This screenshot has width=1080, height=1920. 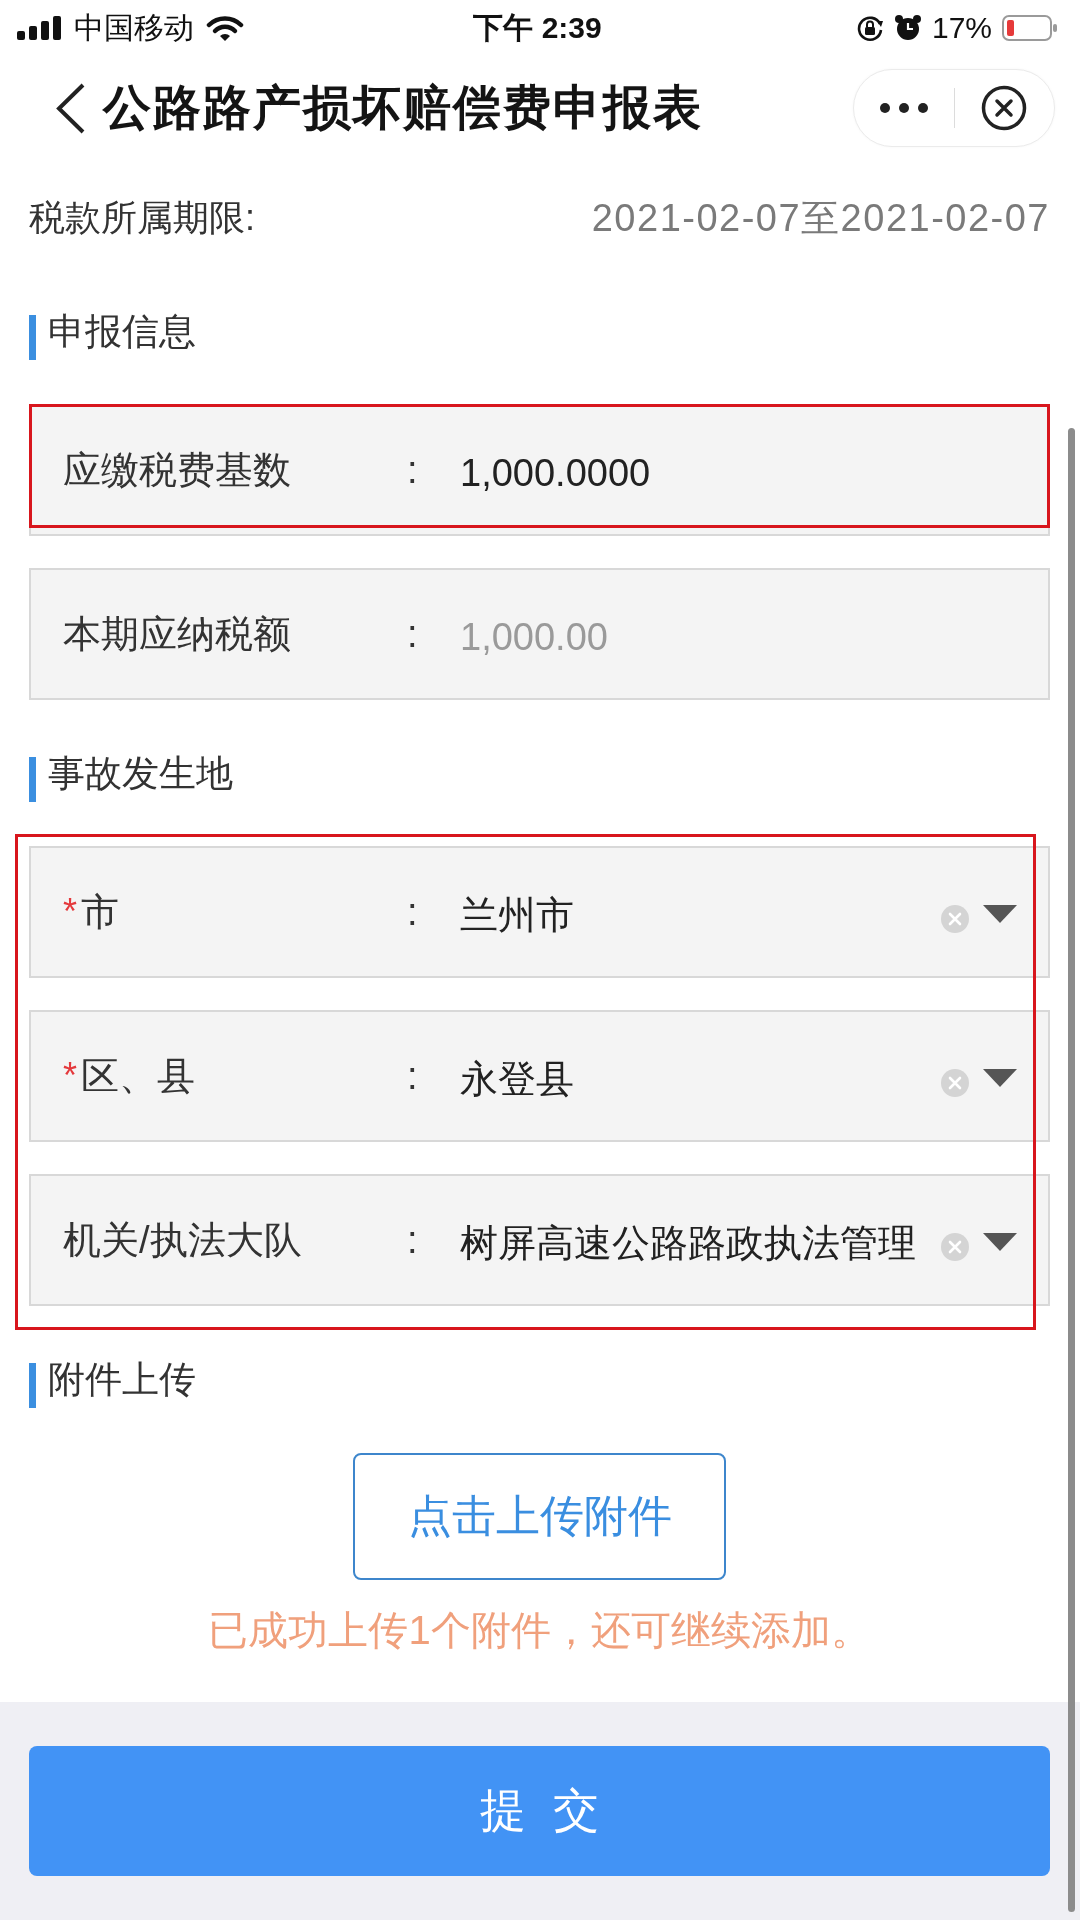 I want to click on select-field: *区、县 : 永登县, so click(x=539, y=1076).